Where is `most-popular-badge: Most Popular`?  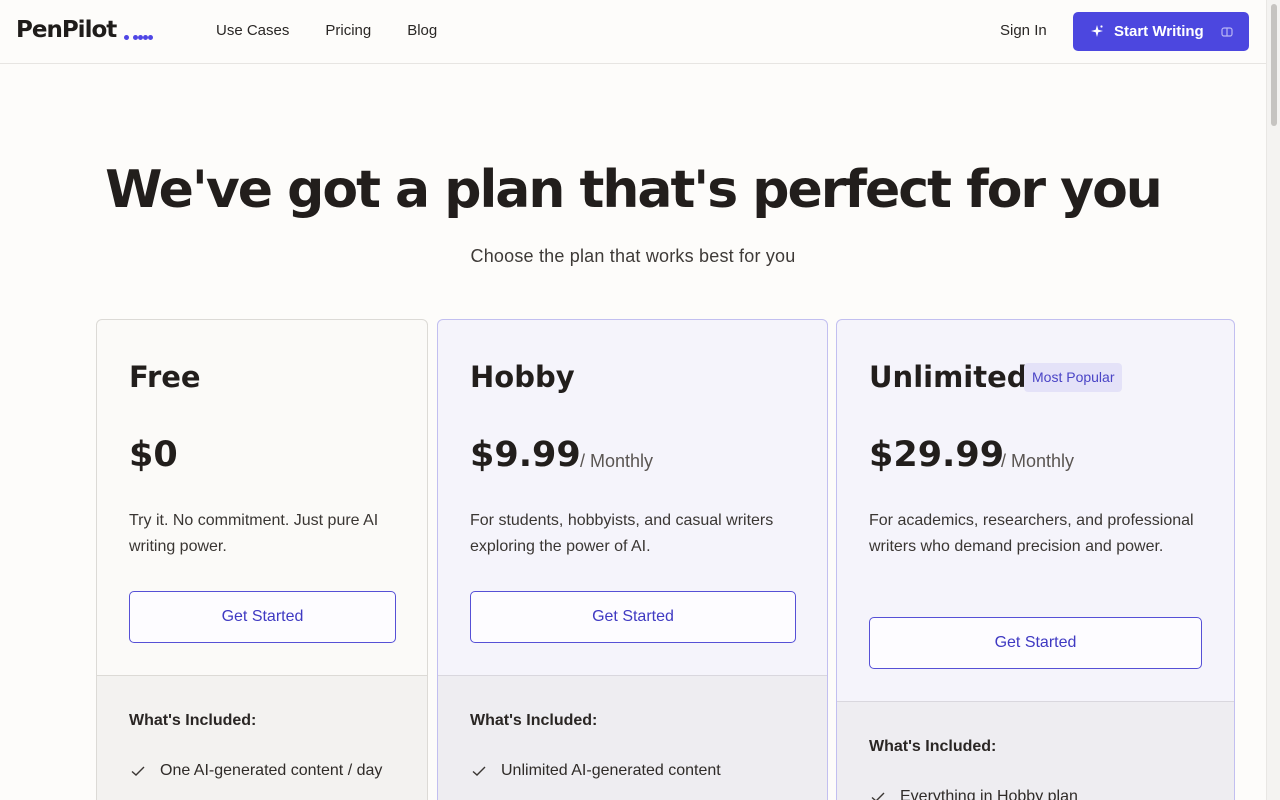 most-popular-badge: Most Popular is located at coordinates (1073, 377).